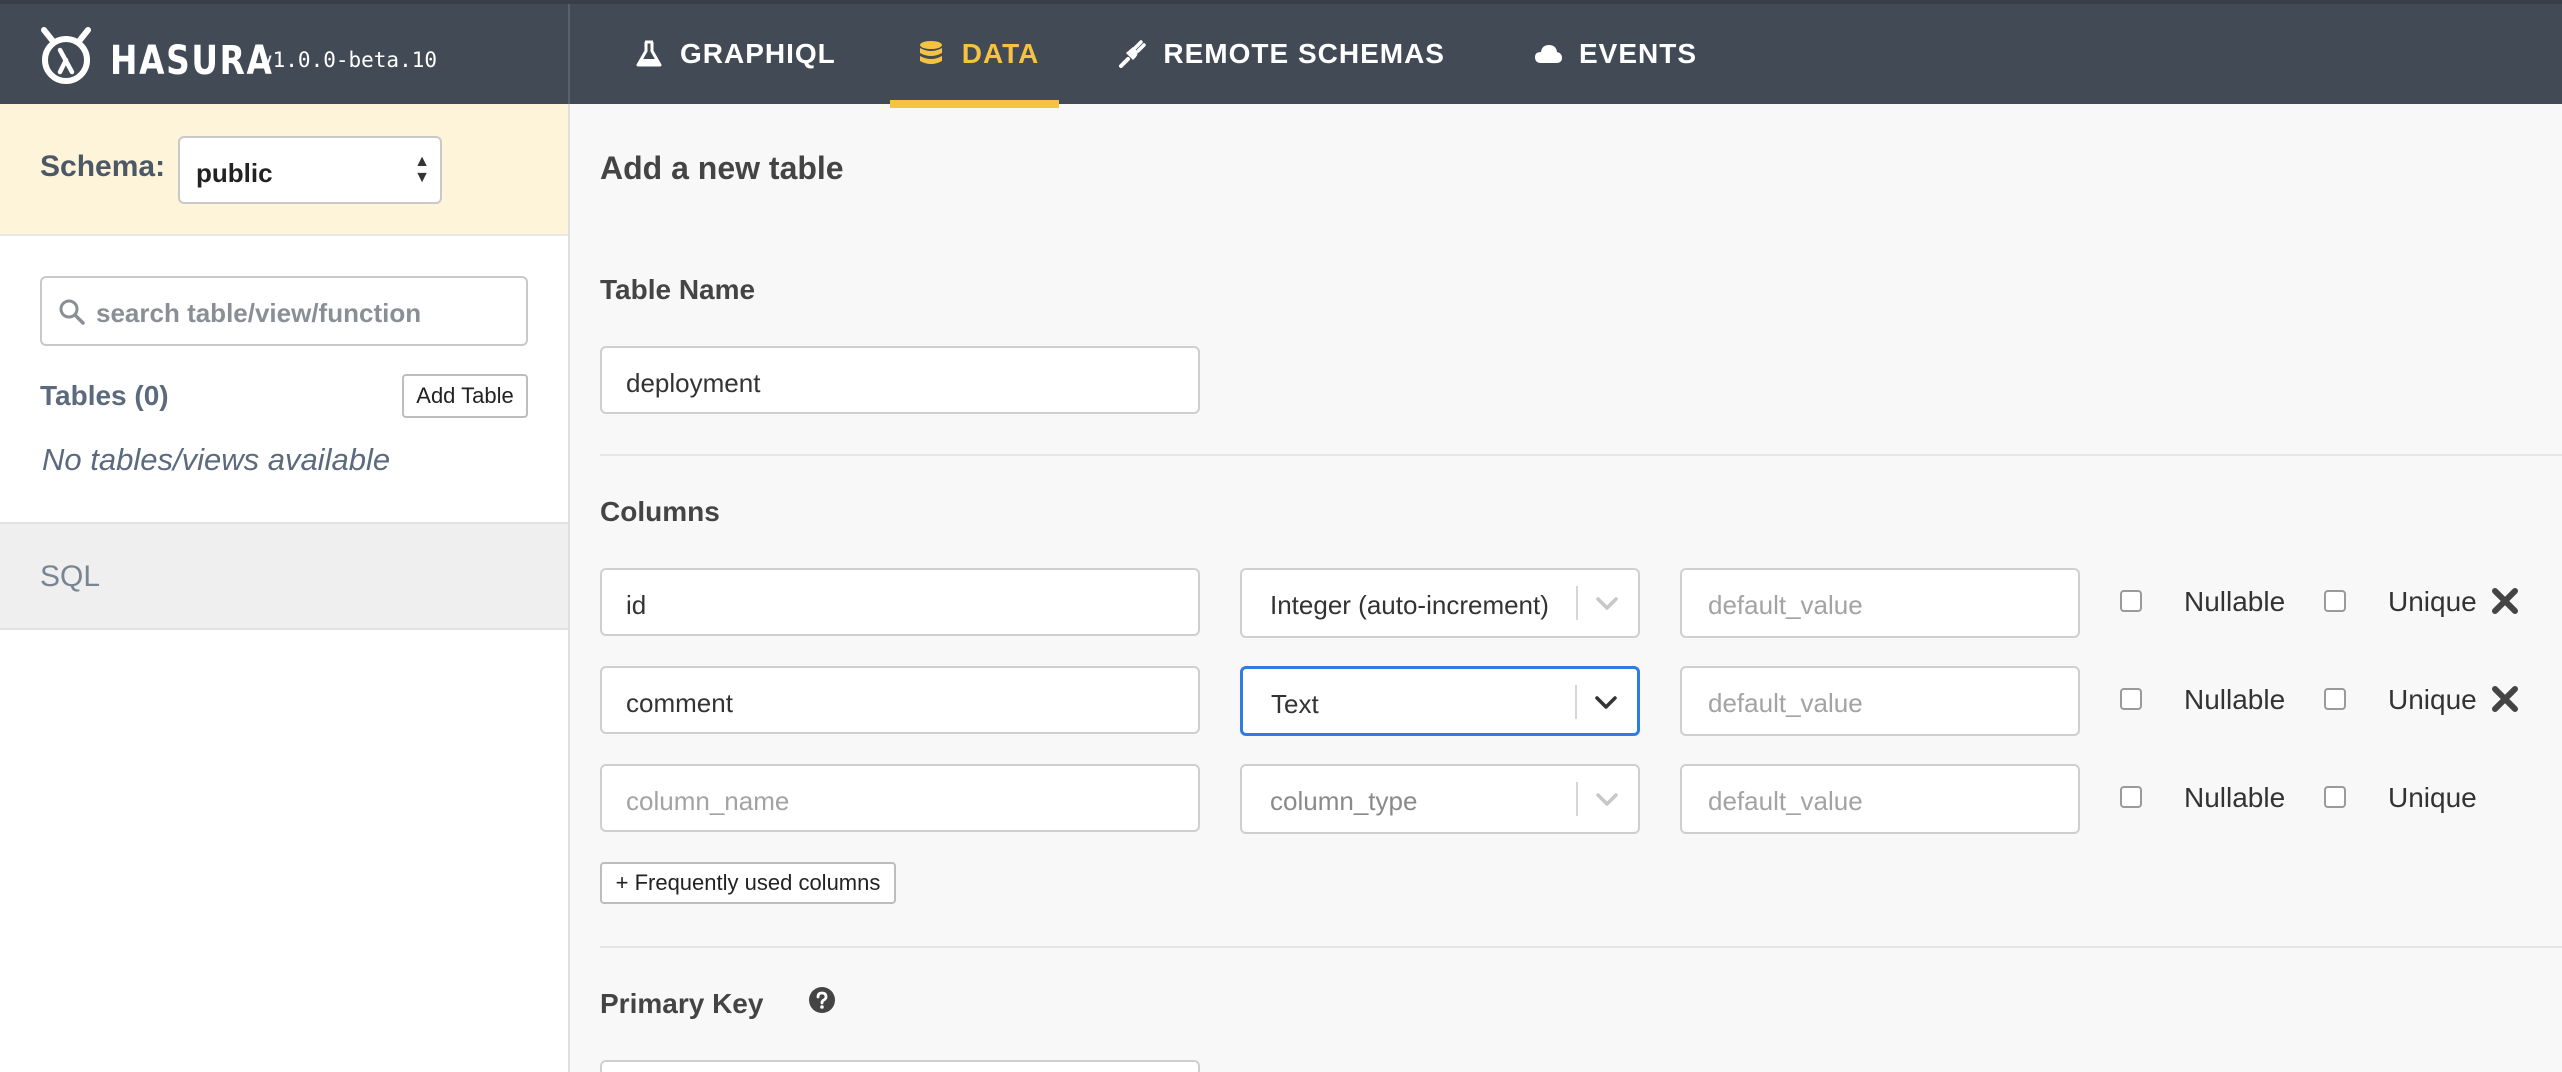  Describe the element at coordinates (1440, 701) in the screenshot. I see `column-type-select: Text` at that location.